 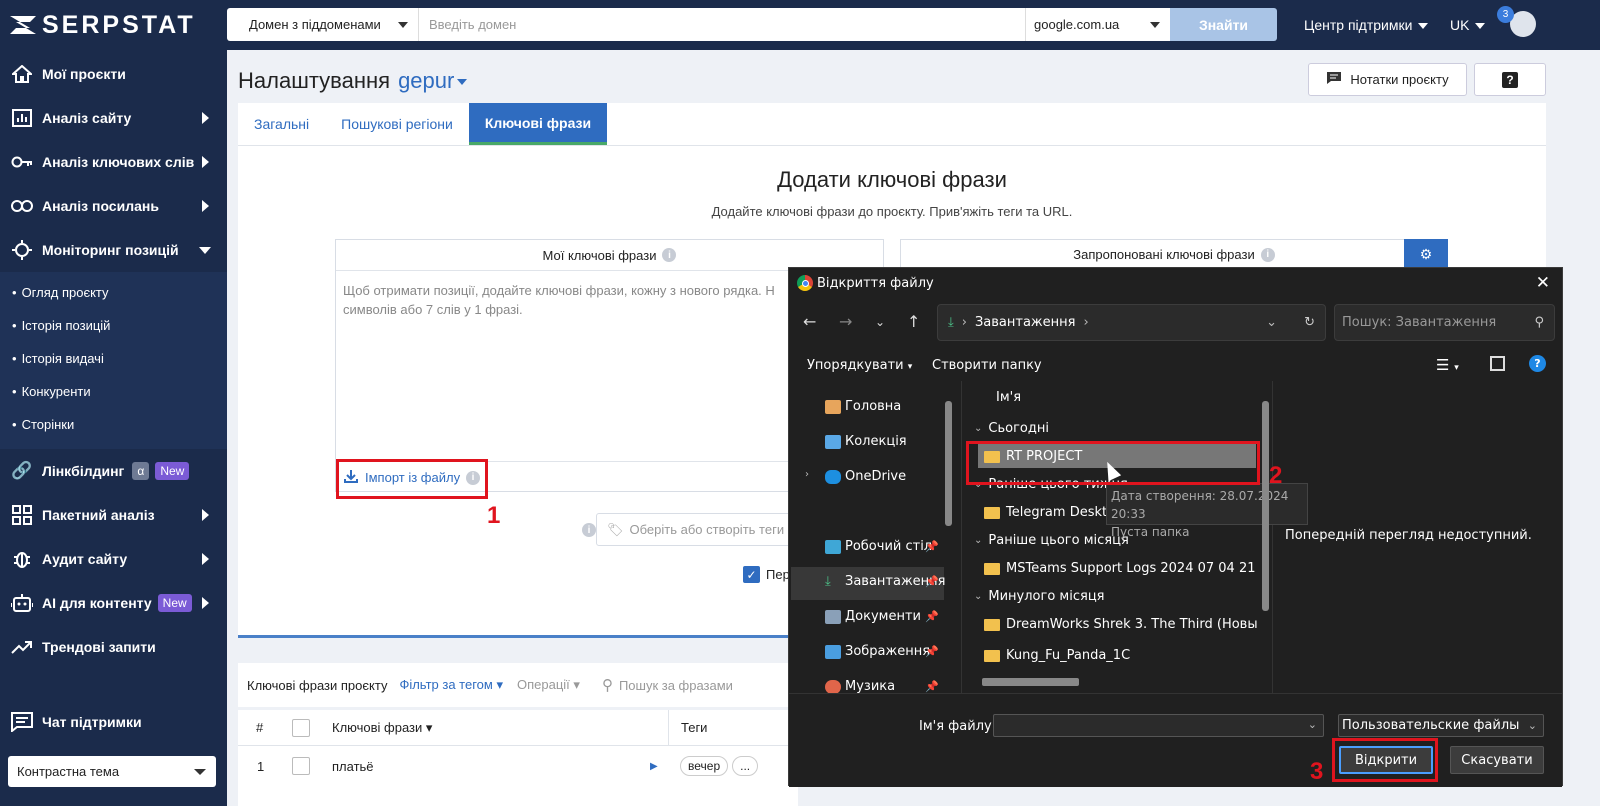 What do you see at coordinates (1164, 254) in the screenshot?
I see `suggested-keywords-title: Запропоновані ключові фрази` at bounding box center [1164, 254].